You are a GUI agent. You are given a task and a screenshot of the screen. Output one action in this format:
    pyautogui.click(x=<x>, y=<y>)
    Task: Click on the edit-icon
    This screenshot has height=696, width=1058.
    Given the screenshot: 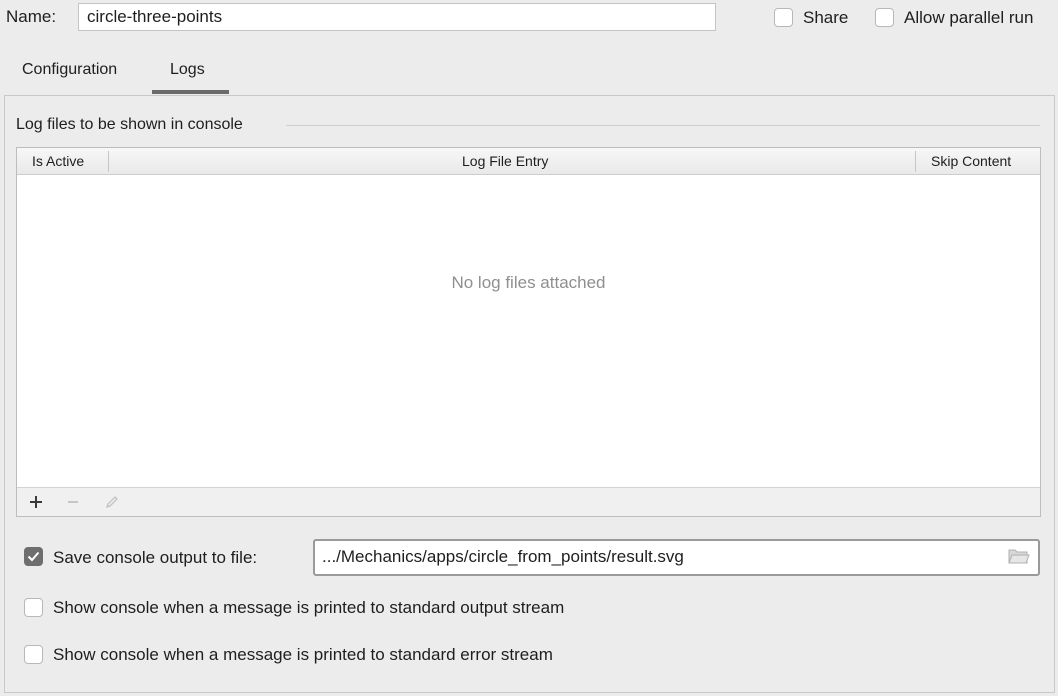 What is the action you would take?
    pyautogui.click(x=112, y=502)
    